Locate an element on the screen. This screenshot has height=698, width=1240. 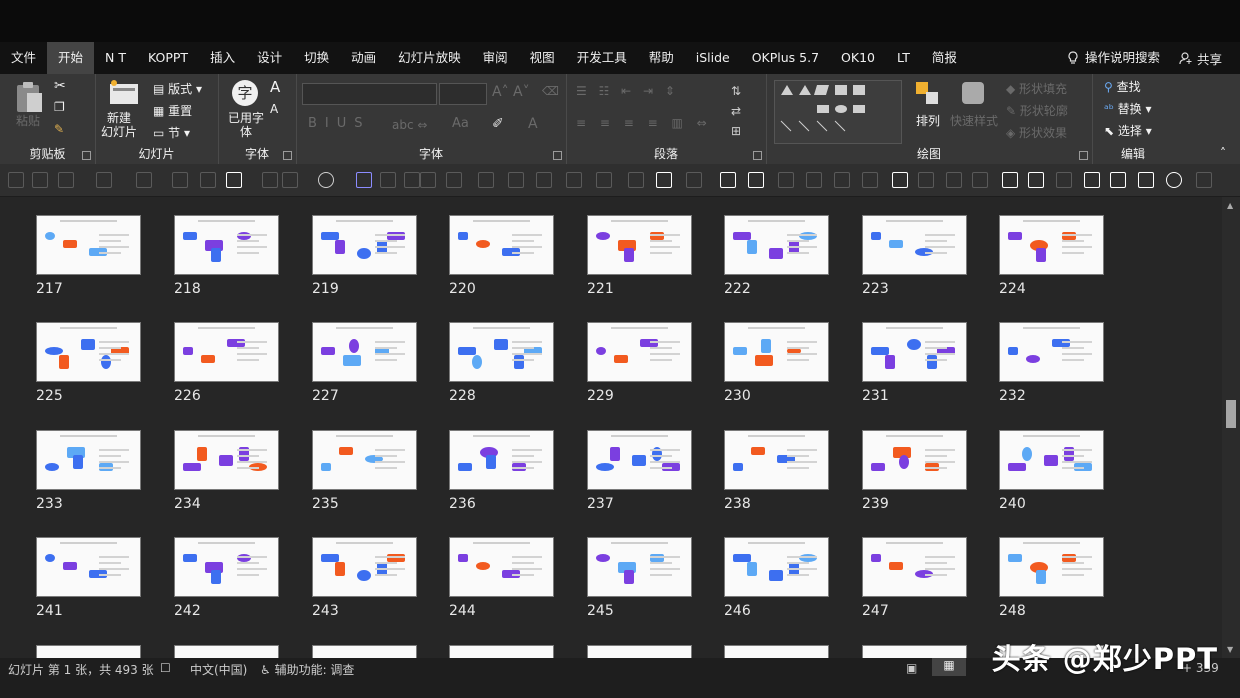
qat-tool-38-icon is located at coordinates (1118, 180).